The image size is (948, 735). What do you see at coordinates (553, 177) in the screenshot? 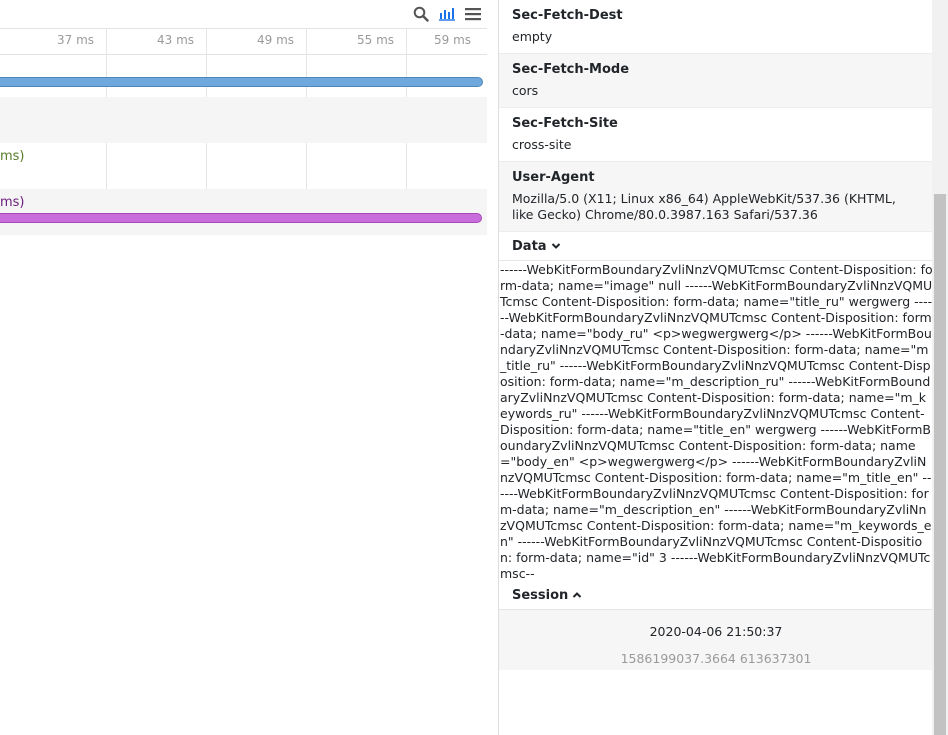
I see `header-name: User-Agent` at bounding box center [553, 177].